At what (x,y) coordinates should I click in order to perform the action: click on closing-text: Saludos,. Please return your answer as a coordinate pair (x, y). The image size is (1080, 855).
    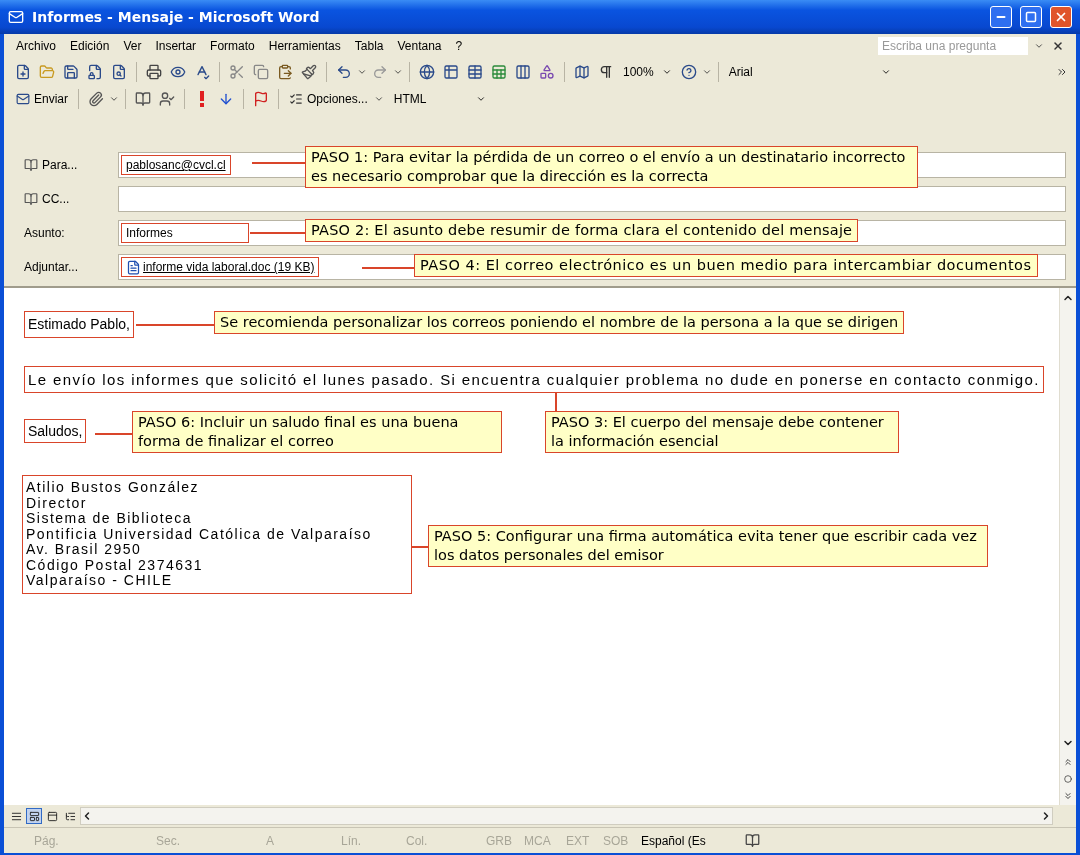
    Looking at the image, I should click on (55, 431).